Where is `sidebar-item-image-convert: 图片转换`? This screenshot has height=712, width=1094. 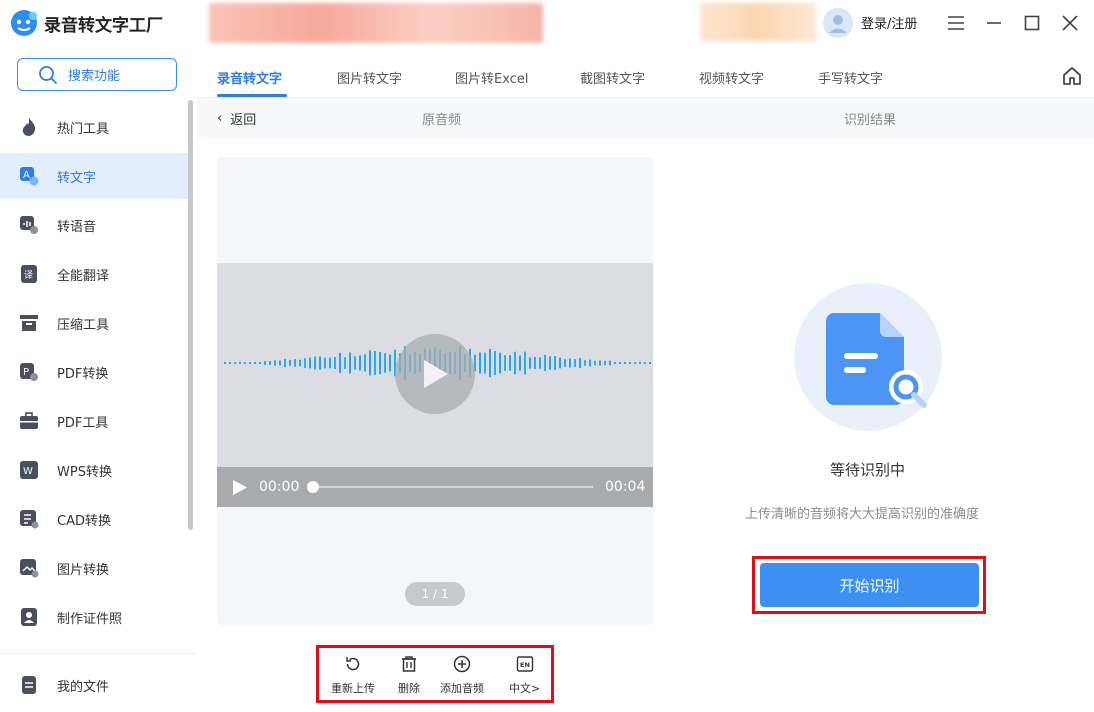
sidebar-item-image-convert: 图片转换 is located at coordinates (95, 568).